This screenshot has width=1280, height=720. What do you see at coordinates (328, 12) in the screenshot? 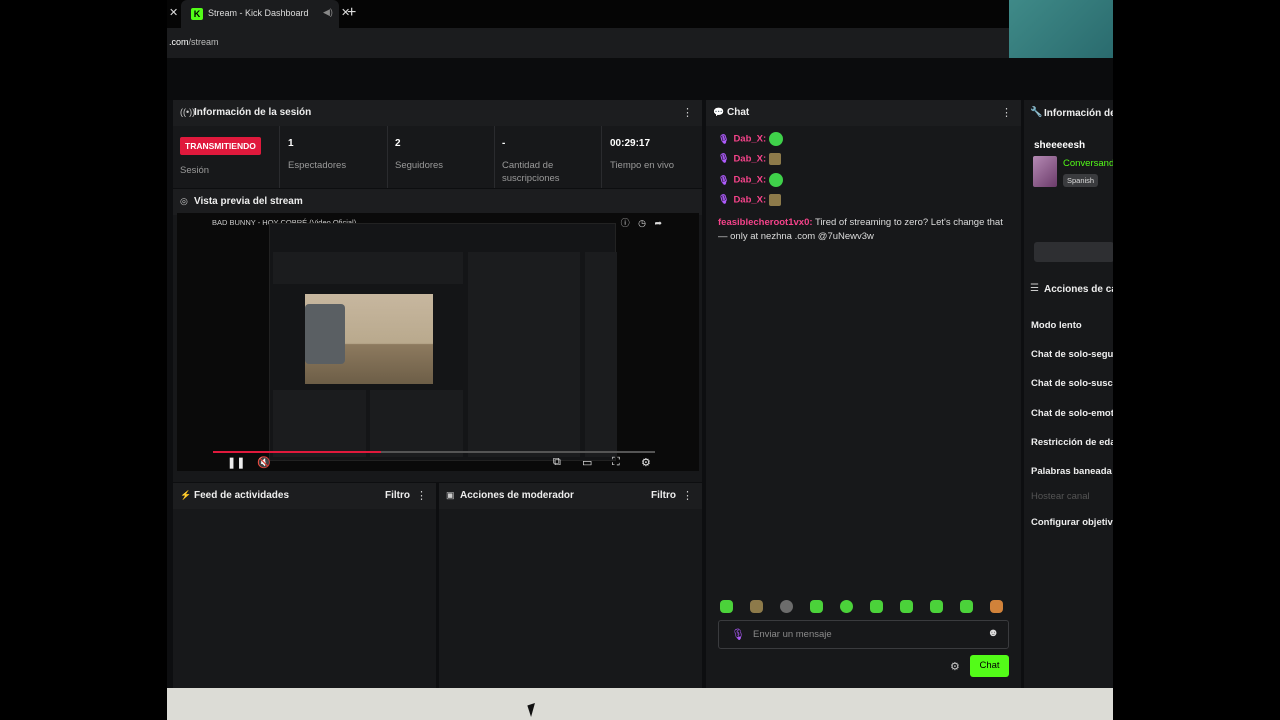
I see `mute-icon: ◀)` at bounding box center [328, 12].